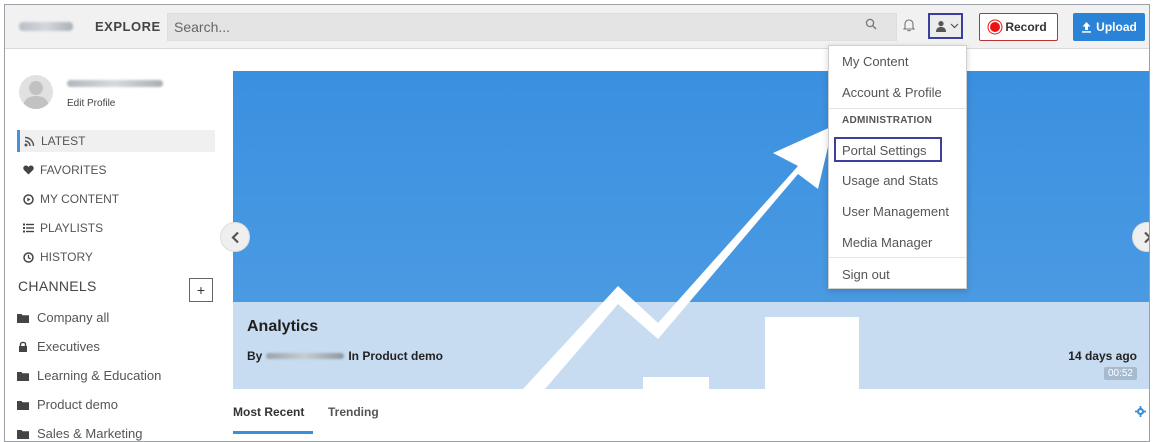 This screenshot has width=1153, height=442. Describe the element at coordinates (46, 26) in the screenshot. I see `logo` at that location.